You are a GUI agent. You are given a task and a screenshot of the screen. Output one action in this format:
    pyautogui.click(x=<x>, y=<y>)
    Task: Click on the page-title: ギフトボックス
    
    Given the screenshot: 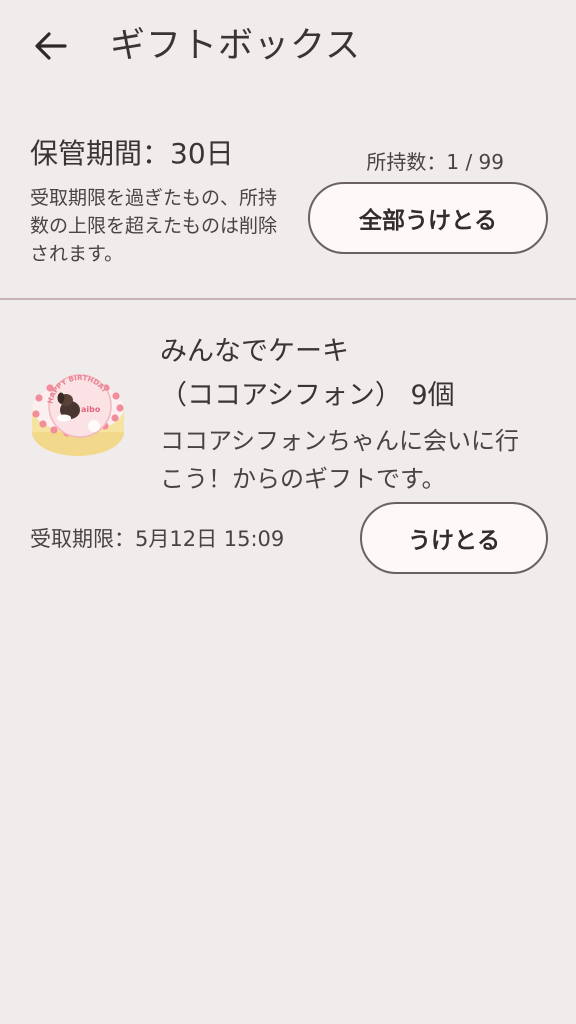 What is the action you would take?
    pyautogui.click(x=235, y=46)
    